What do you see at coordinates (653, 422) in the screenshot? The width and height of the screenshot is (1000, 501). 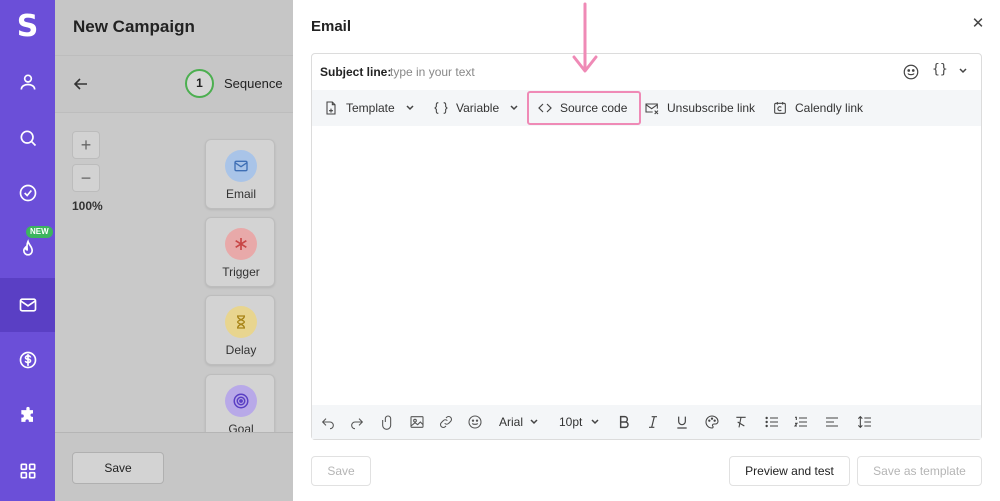 I see `italic-icon` at bounding box center [653, 422].